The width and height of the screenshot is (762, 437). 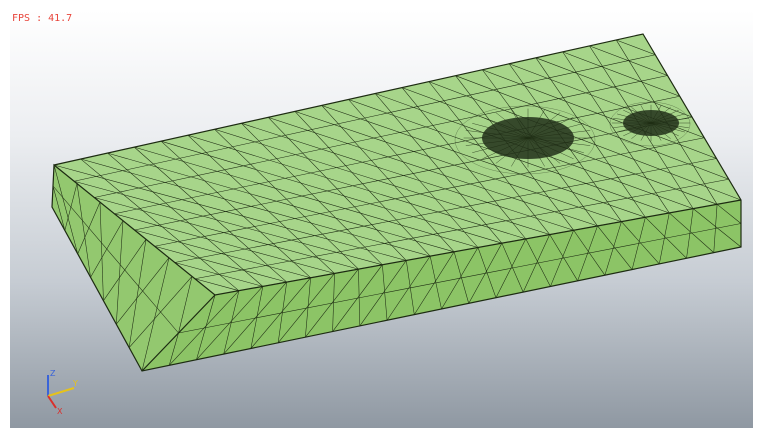 I want to click on y-axis-arrow, so click(x=61, y=392).